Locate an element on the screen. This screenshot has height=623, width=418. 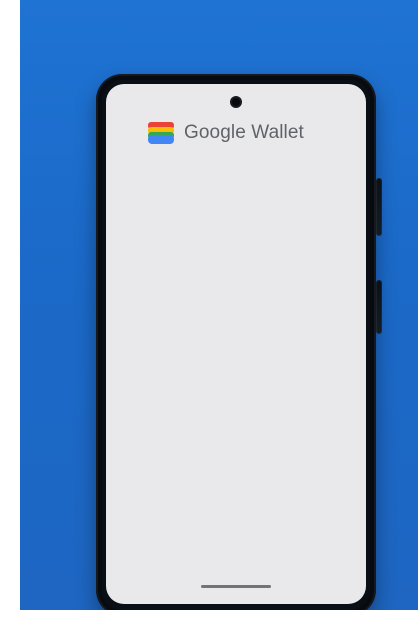
wallet-icon-blue-stripe is located at coordinates (161, 139).